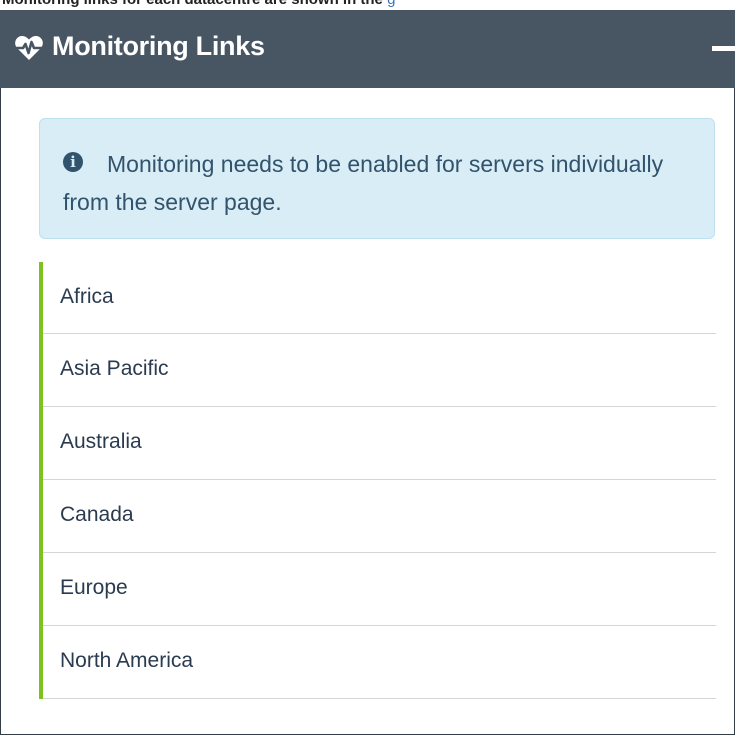 Image resolution: width=735 pixels, height=736 pixels. I want to click on panel-title: Monitoring Links, so click(158, 46).